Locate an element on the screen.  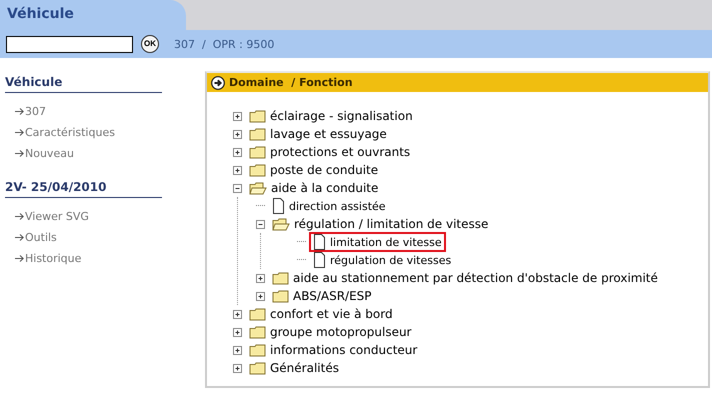
vehicle-reference: 307 / OPR : 9500 is located at coordinates (224, 44).